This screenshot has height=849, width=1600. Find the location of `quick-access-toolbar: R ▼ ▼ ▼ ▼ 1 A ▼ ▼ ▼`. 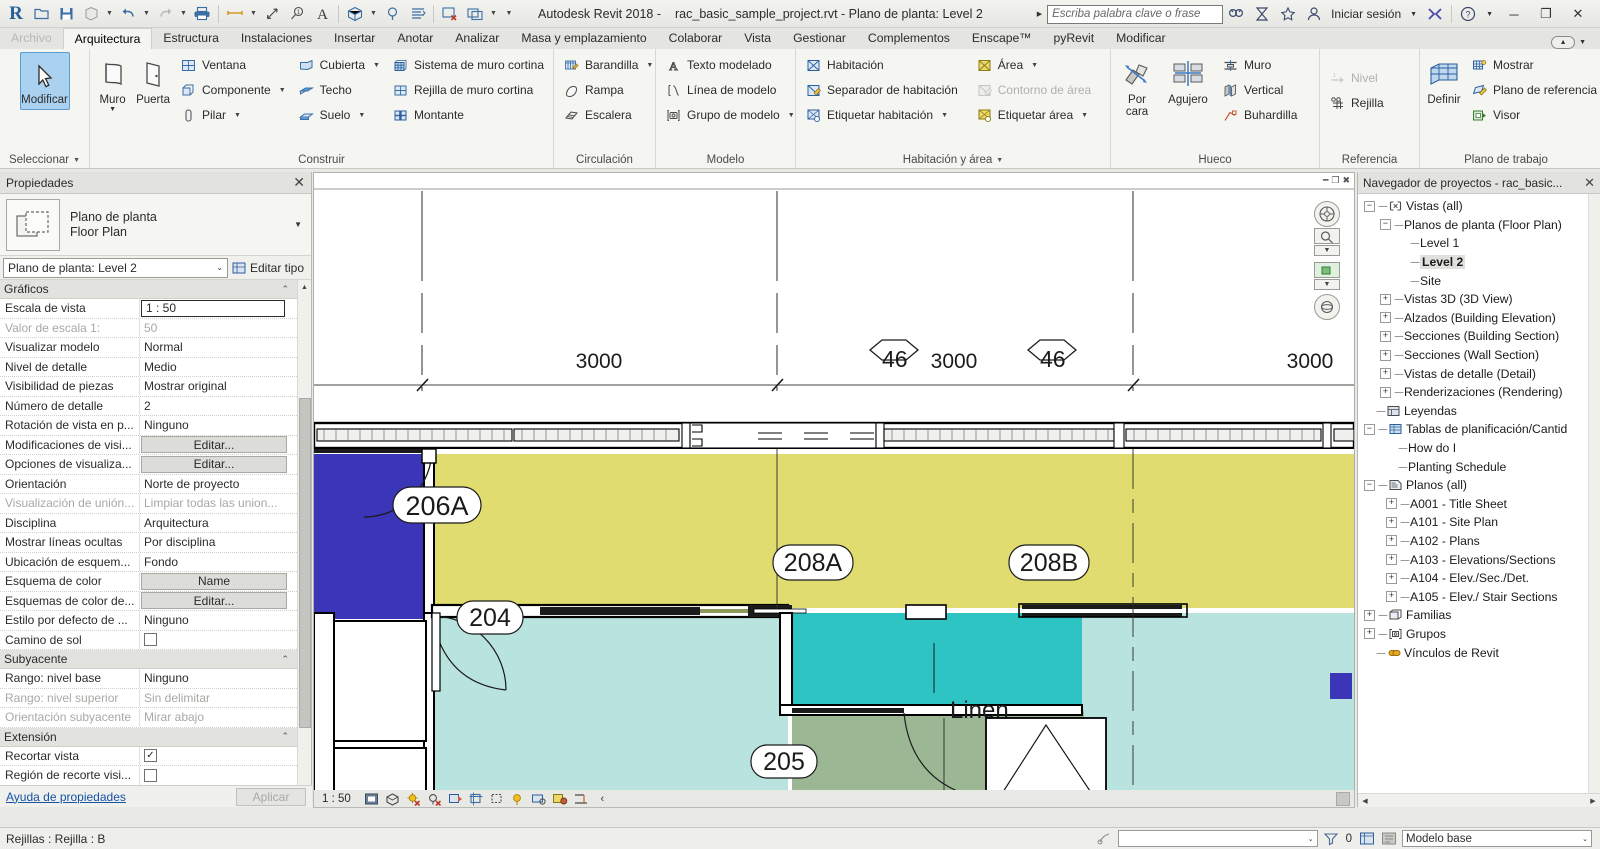

quick-access-toolbar: R ▼ ▼ ▼ ▼ 1 A ▼ ▼ ▼ is located at coordinates (259, 14).